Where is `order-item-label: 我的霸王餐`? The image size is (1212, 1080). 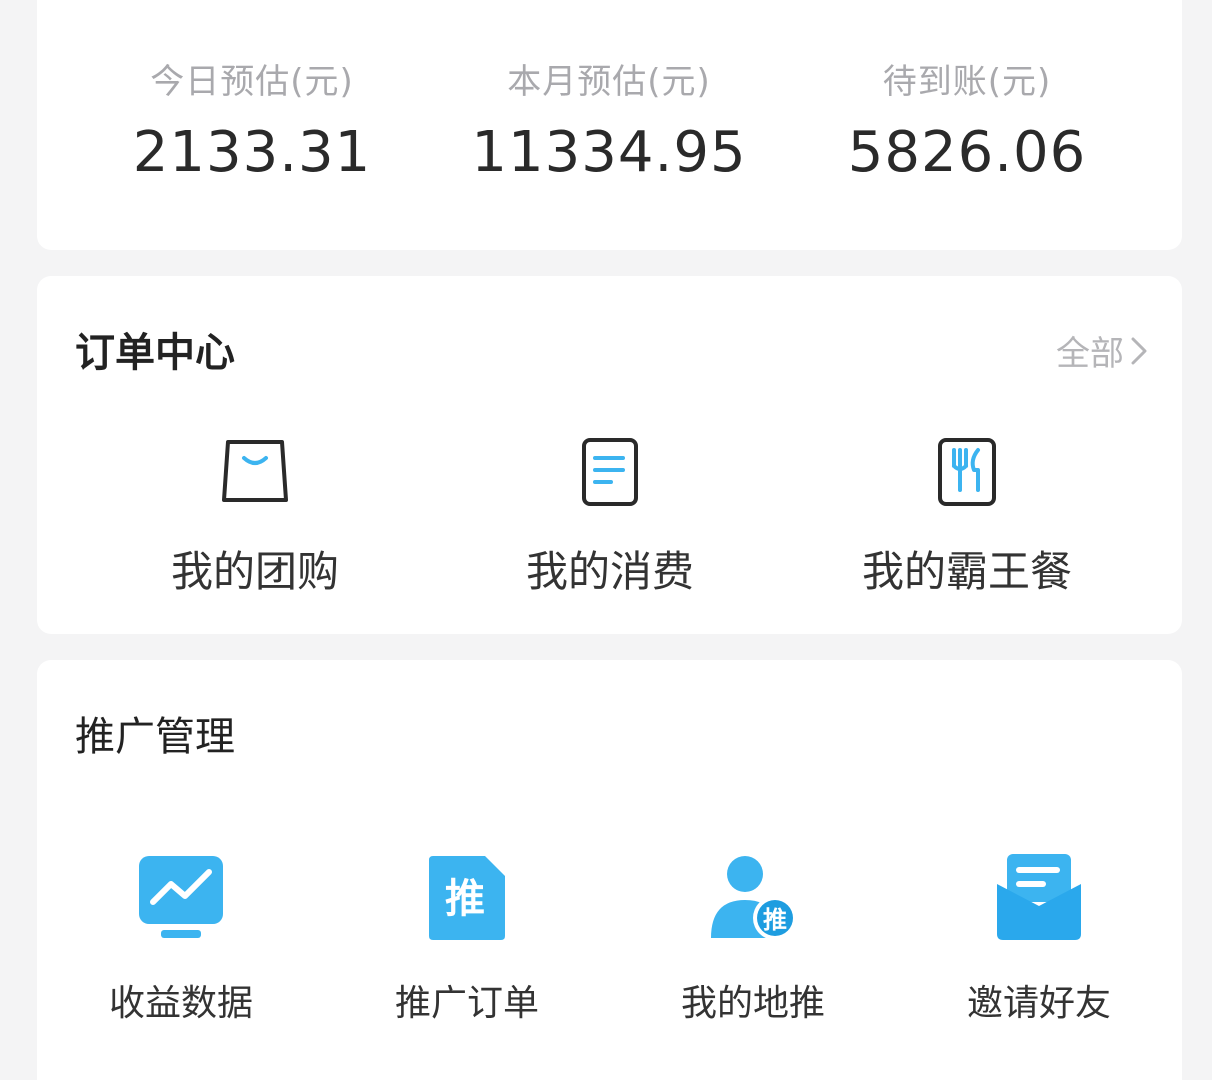 order-item-label: 我的霸王餐 is located at coordinates (966, 571).